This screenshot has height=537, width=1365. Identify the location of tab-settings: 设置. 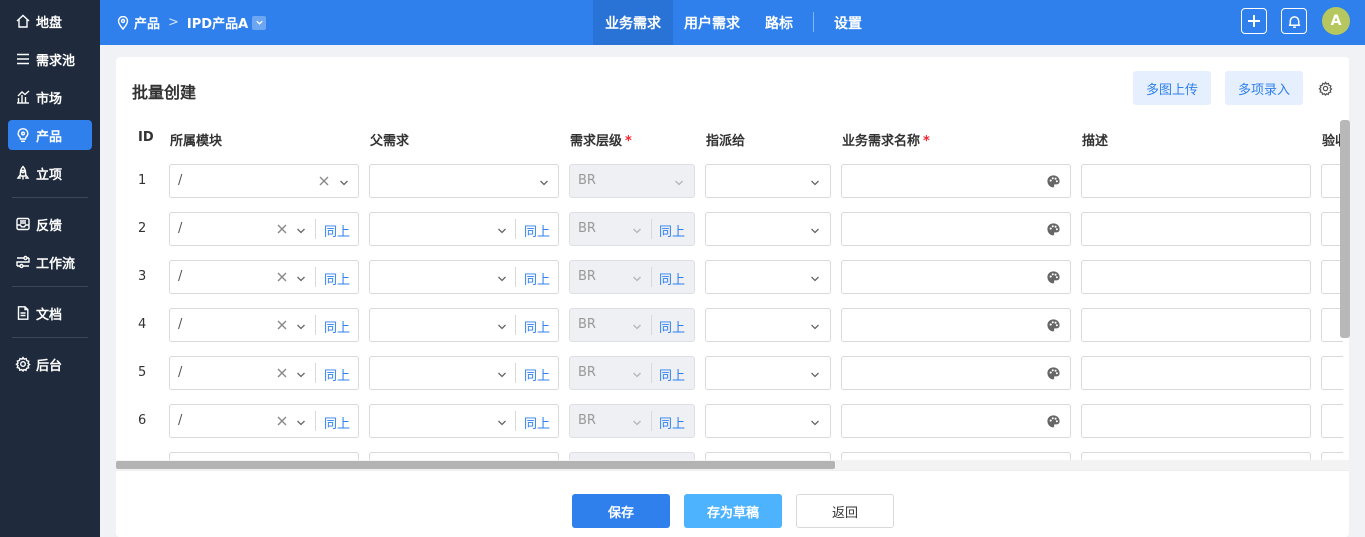
(848, 22).